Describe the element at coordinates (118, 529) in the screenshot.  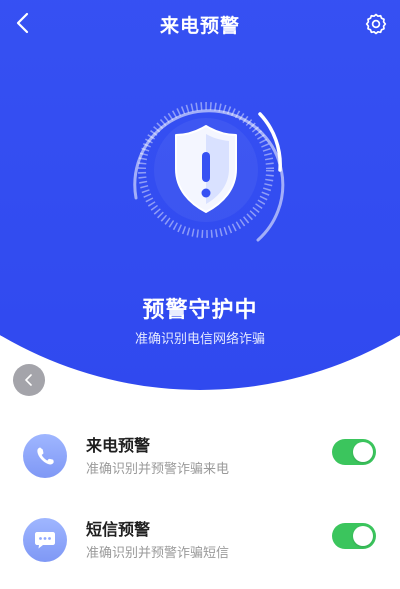
I see `feature-title: 短信预警` at that location.